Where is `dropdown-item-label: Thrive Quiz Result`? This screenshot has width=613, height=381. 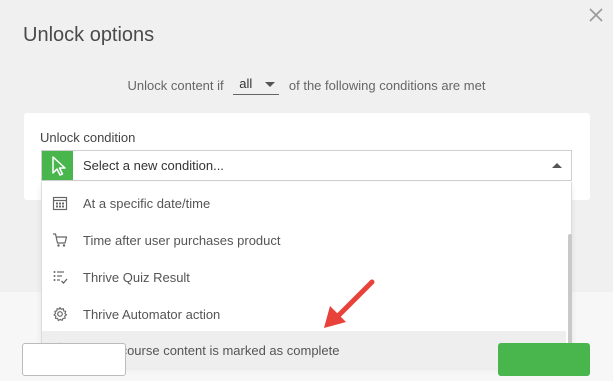
dropdown-item-label: Thrive Quiz Result is located at coordinates (136, 277).